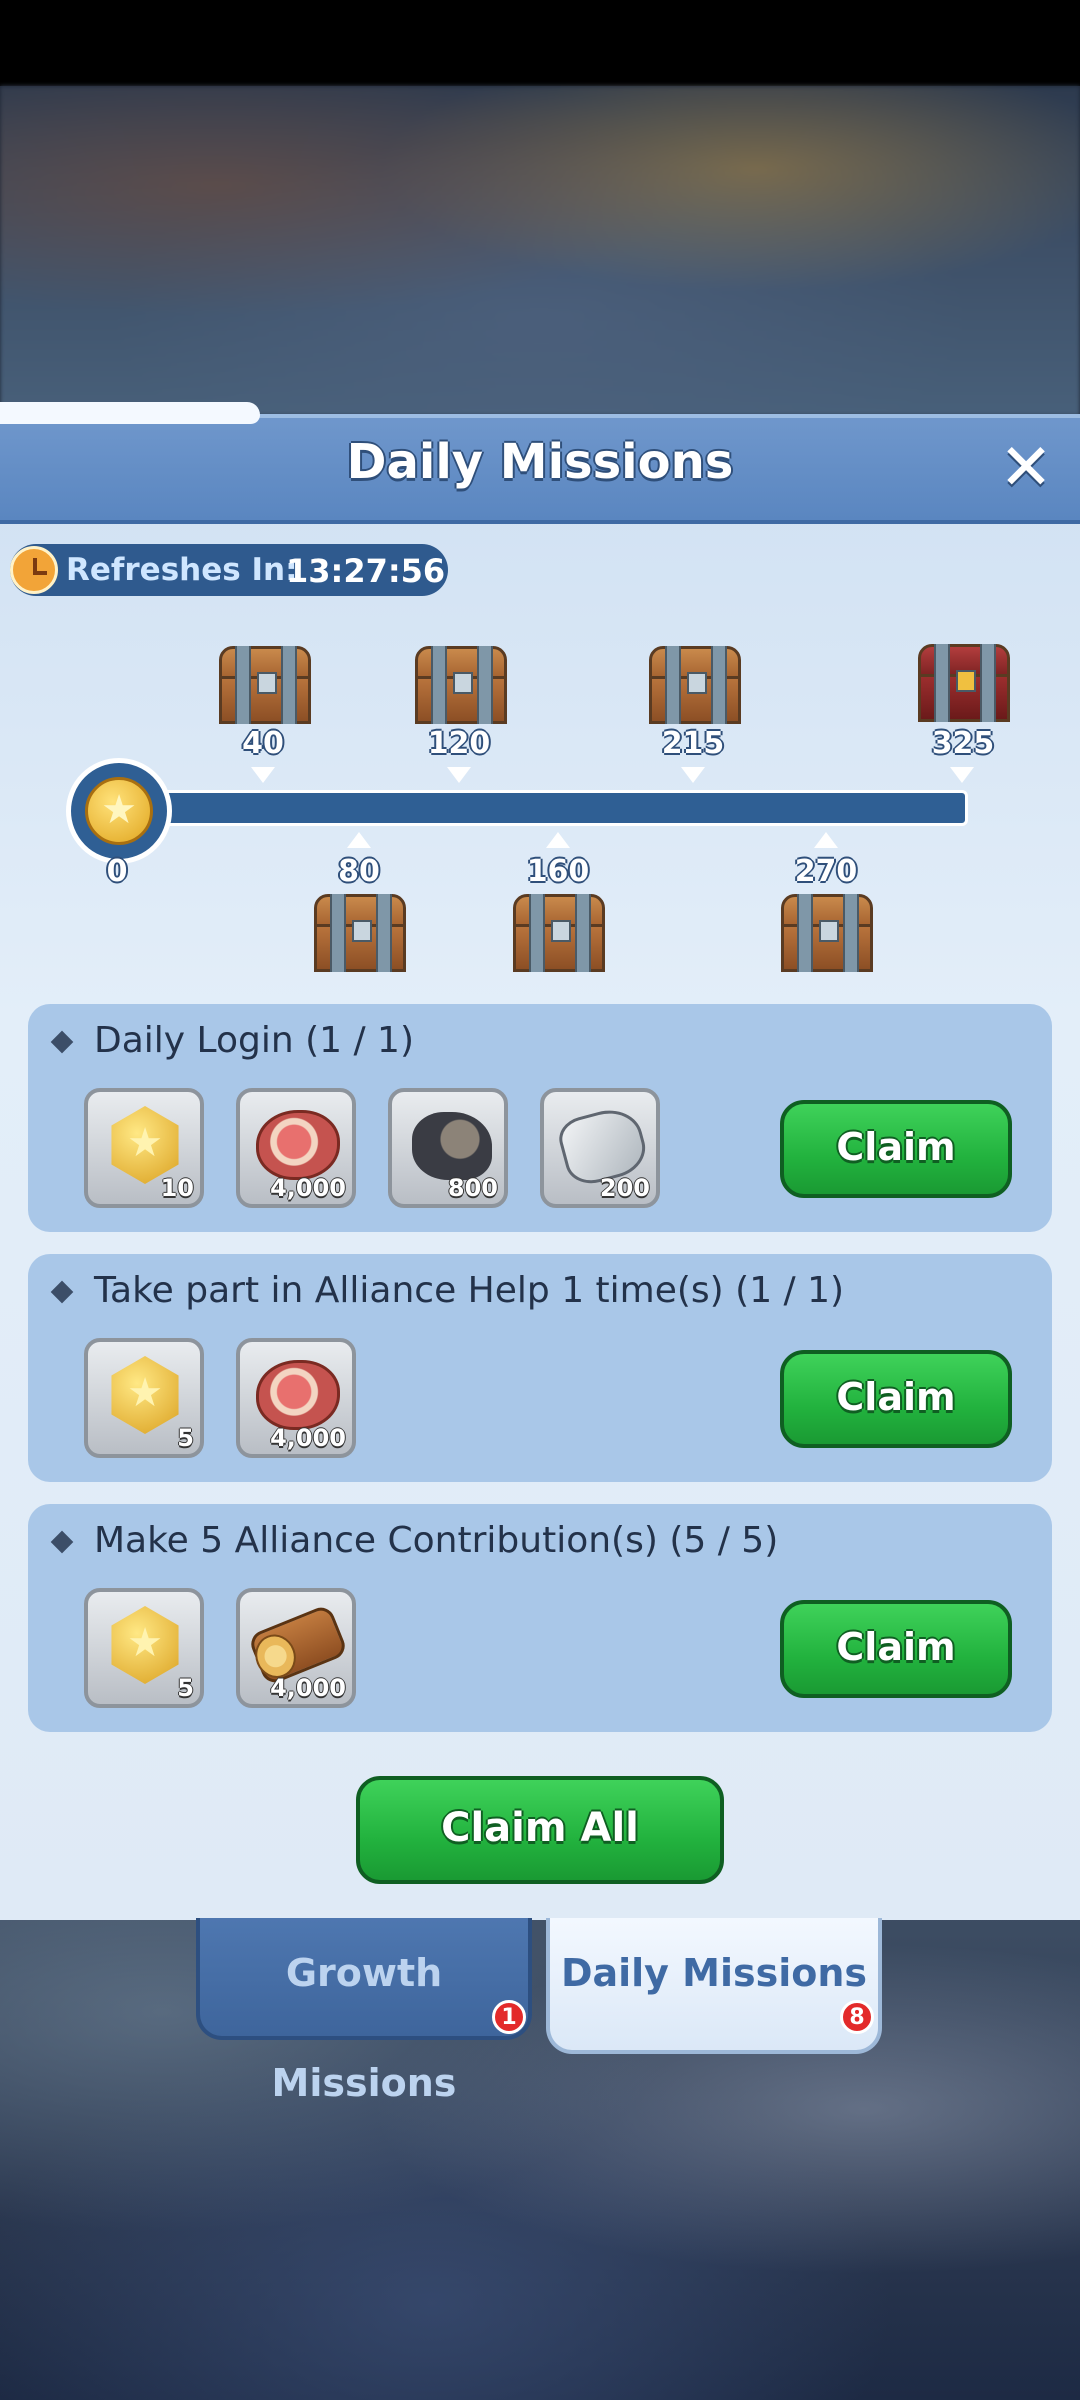 This screenshot has height=2400, width=1080. What do you see at coordinates (964, 683) in the screenshot?
I see `red-chest-icon` at bounding box center [964, 683].